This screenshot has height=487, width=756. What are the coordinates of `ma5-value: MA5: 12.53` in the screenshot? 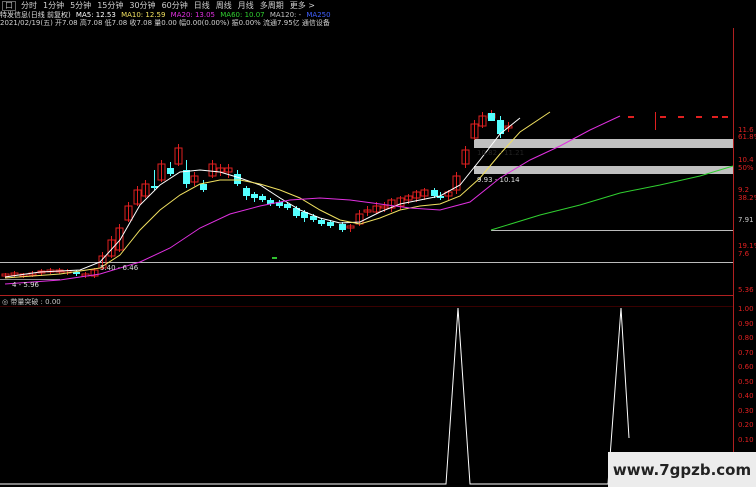 It's located at (95, 15).